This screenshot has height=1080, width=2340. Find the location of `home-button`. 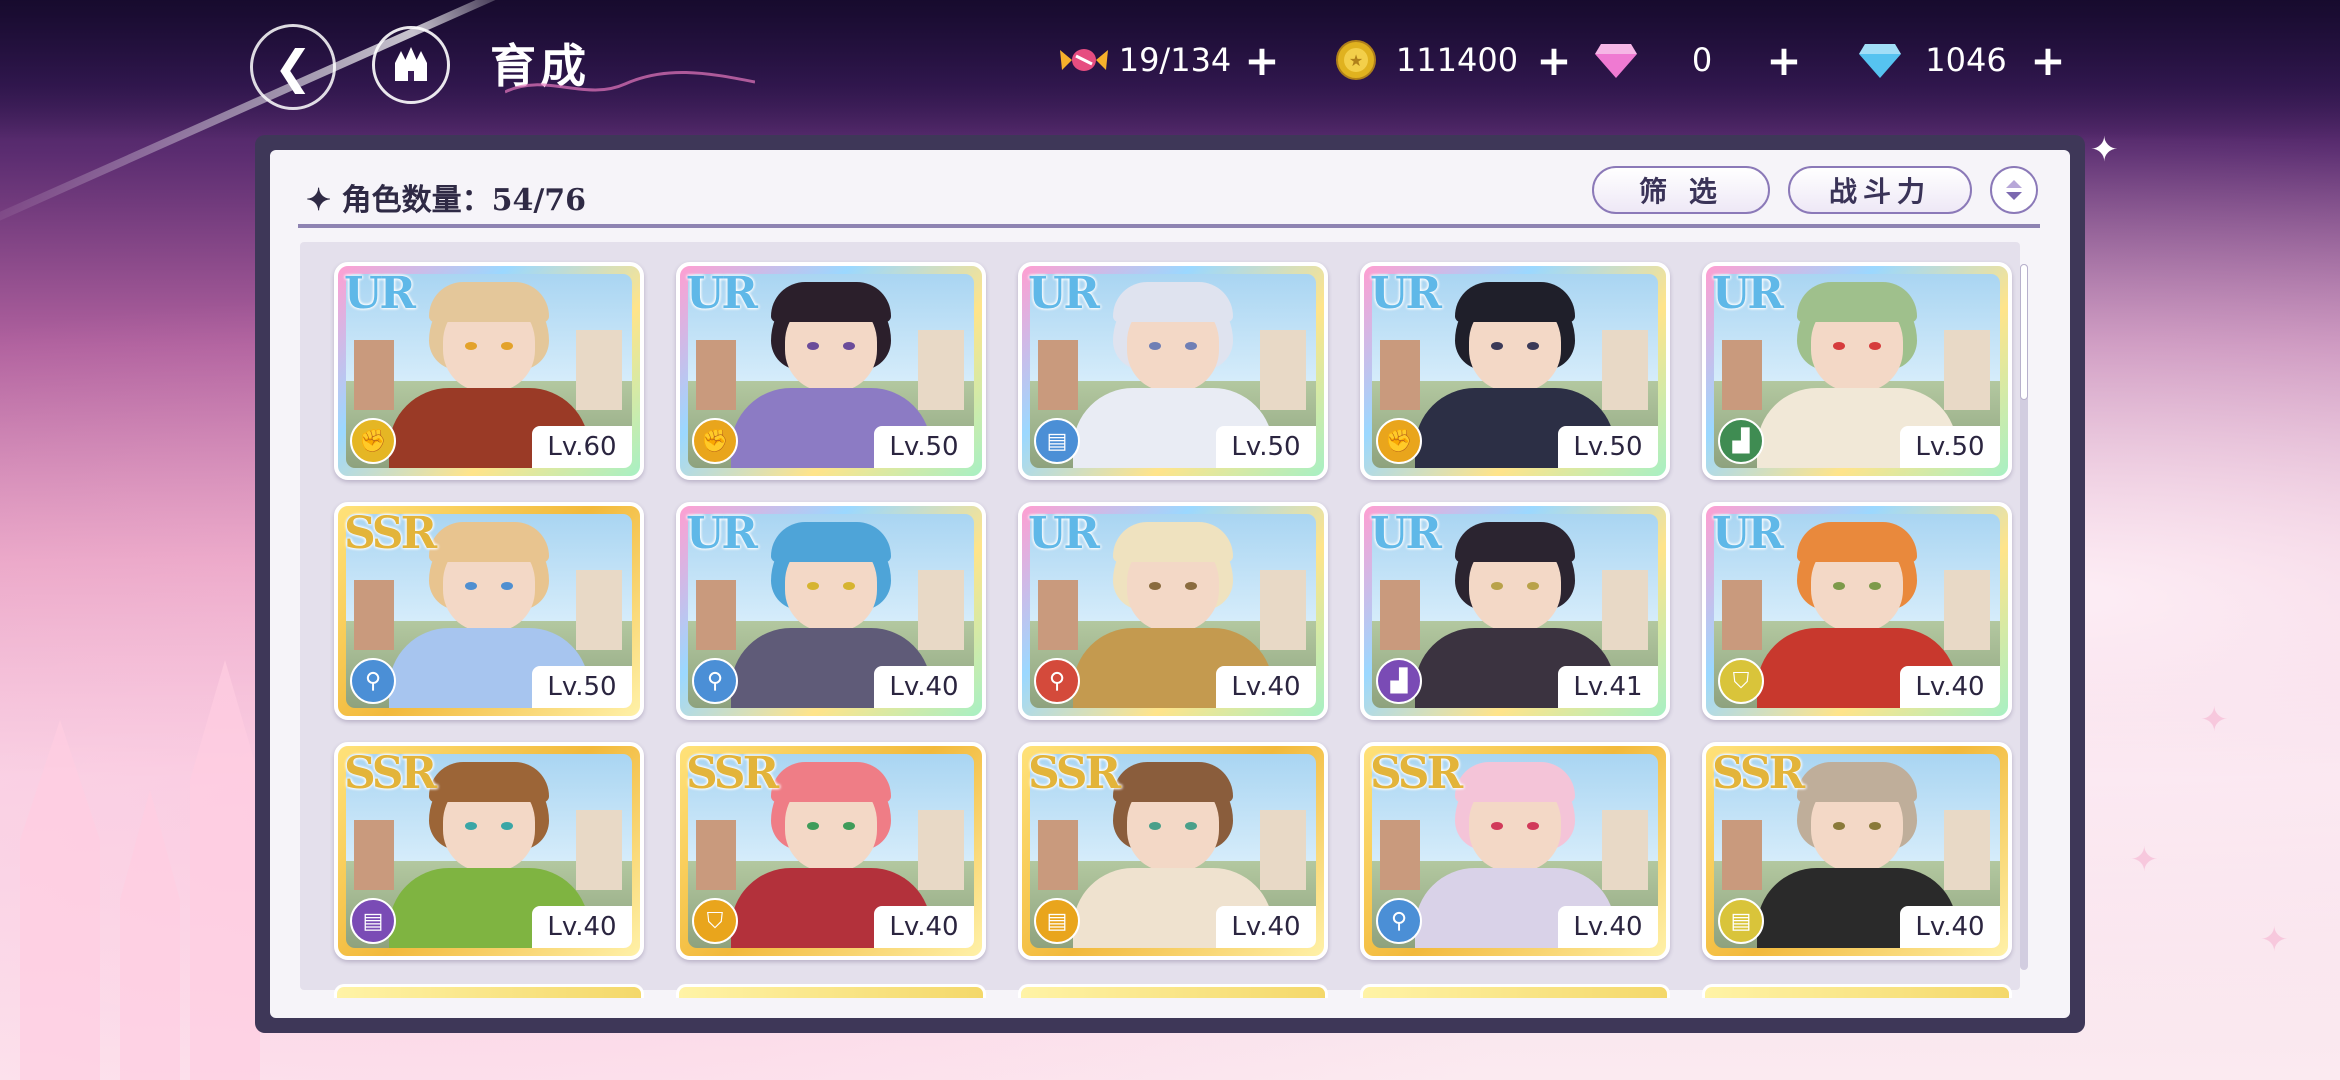

home-button is located at coordinates (411, 65).